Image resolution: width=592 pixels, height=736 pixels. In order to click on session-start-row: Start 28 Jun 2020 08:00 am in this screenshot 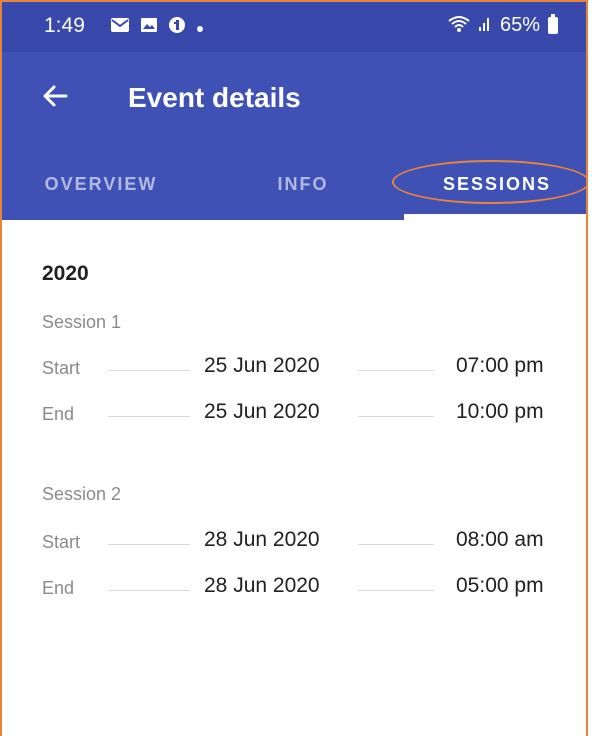, I will do `click(294, 543)`.